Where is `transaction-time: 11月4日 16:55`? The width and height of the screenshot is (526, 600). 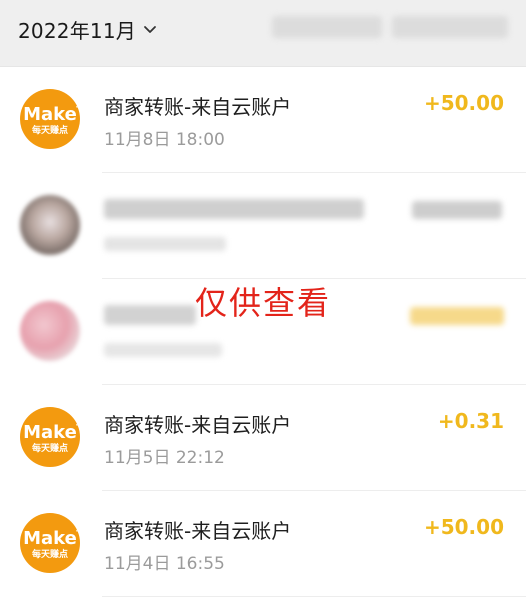 transaction-time: 11月4日 16:55 is located at coordinates (164, 564).